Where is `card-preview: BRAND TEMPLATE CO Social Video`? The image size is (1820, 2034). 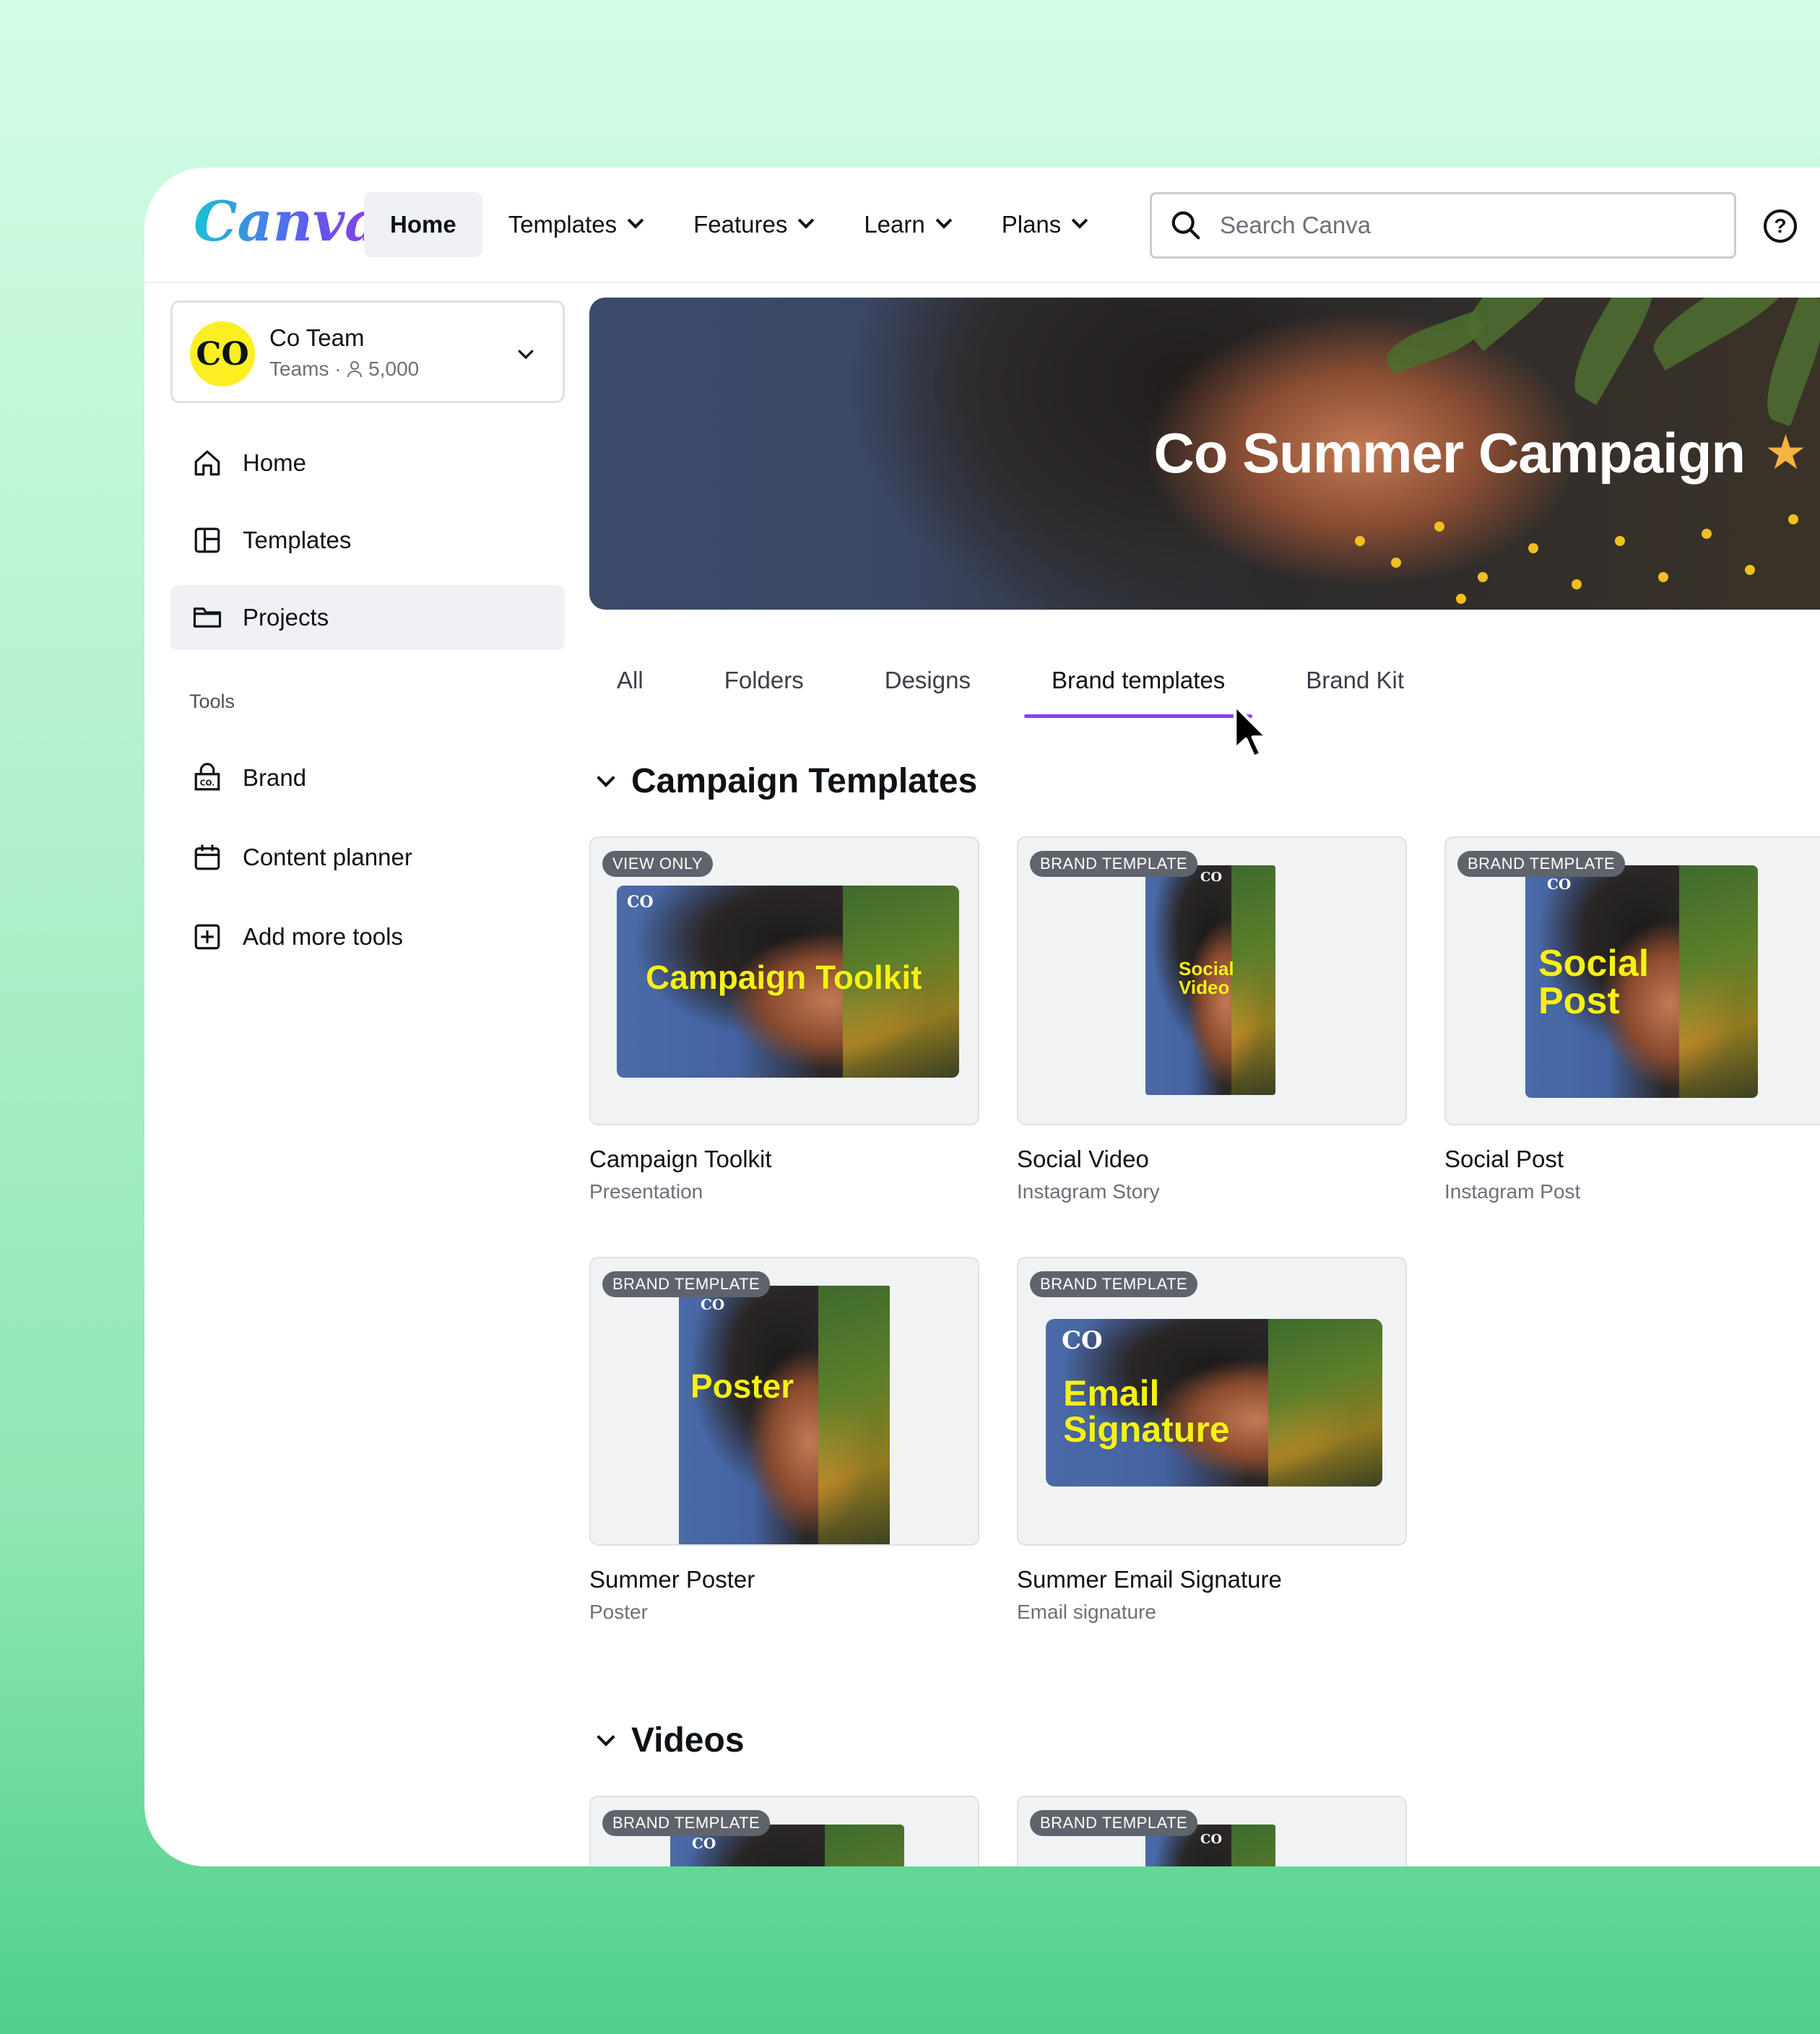 card-preview: BRAND TEMPLATE CO Social Video is located at coordinates (1212, 980).